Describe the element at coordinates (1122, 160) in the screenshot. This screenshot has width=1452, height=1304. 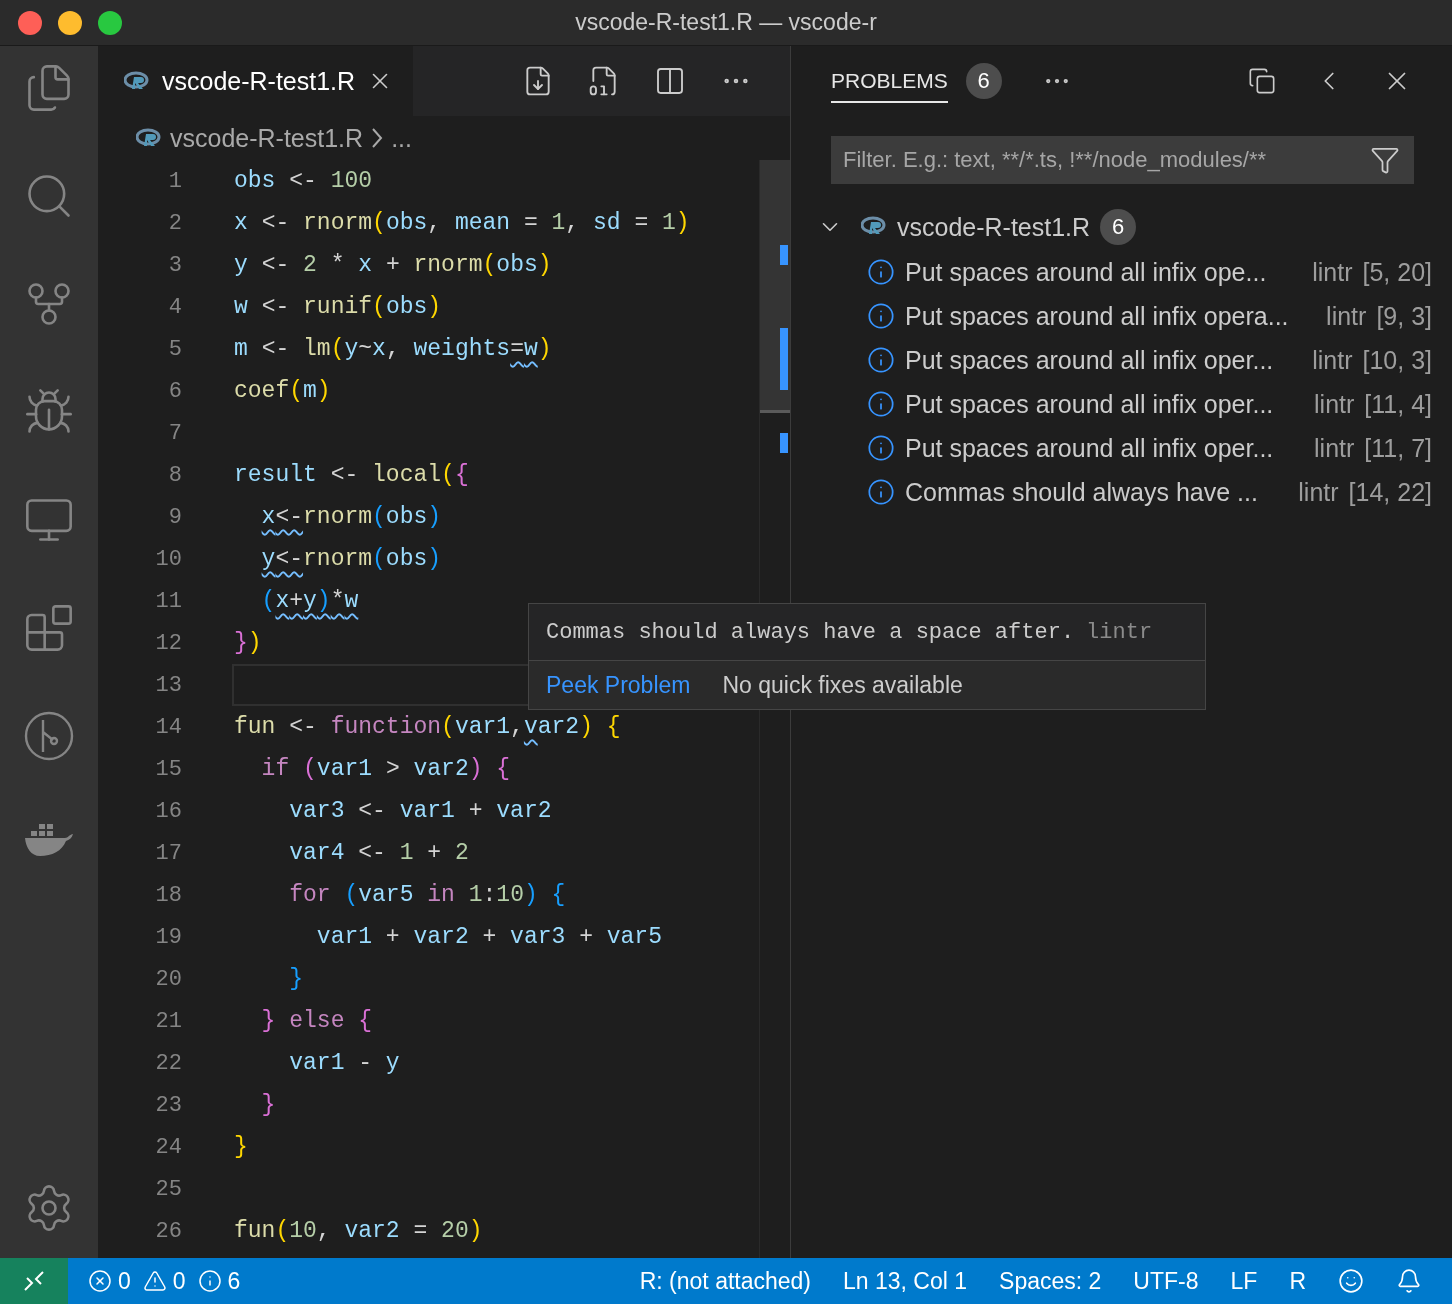
I see `filter-field: Filter. E.g.: text, **/*.ts, !**/node_modules/**` at that location.